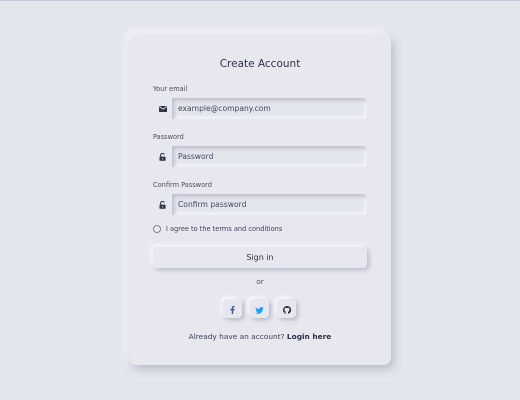 The height and width of the screenshot is (400, 520). I want to click on login-link: Login here, so click(309, 336).